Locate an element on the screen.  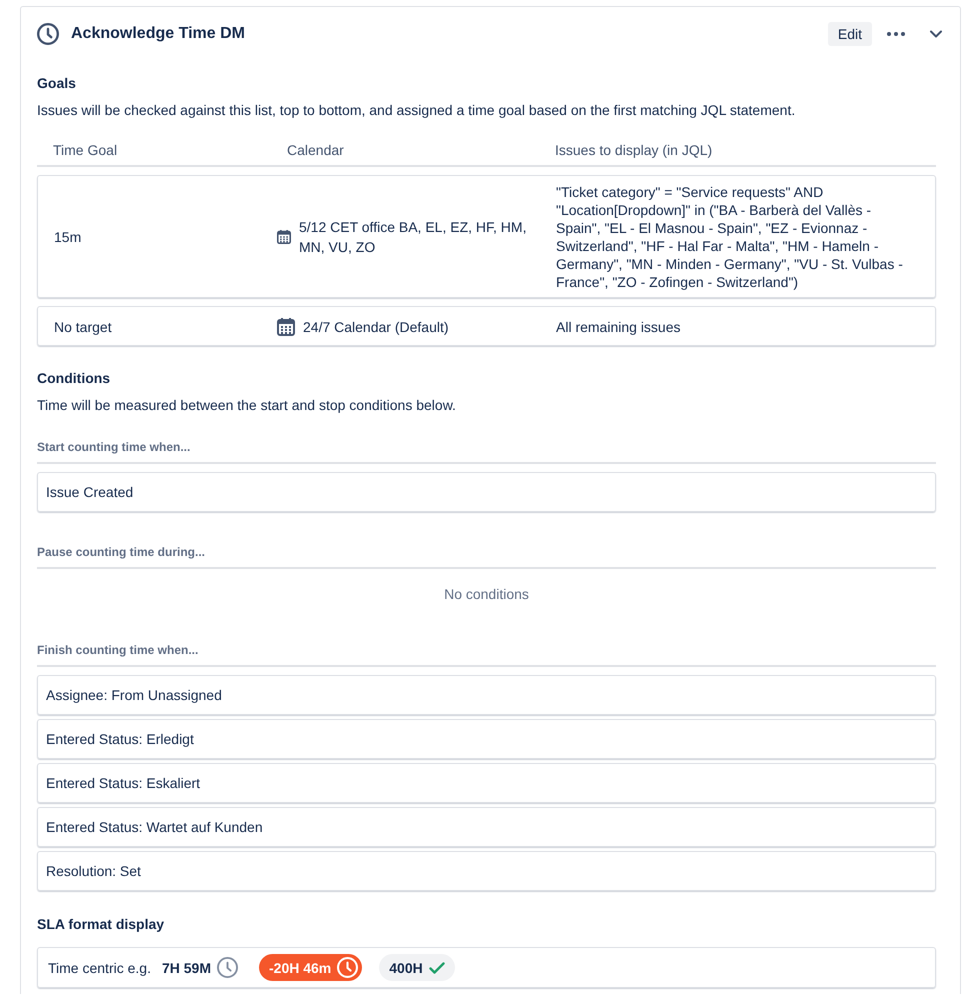
time-value: 7H 59M is located at coordinates (186, 968).